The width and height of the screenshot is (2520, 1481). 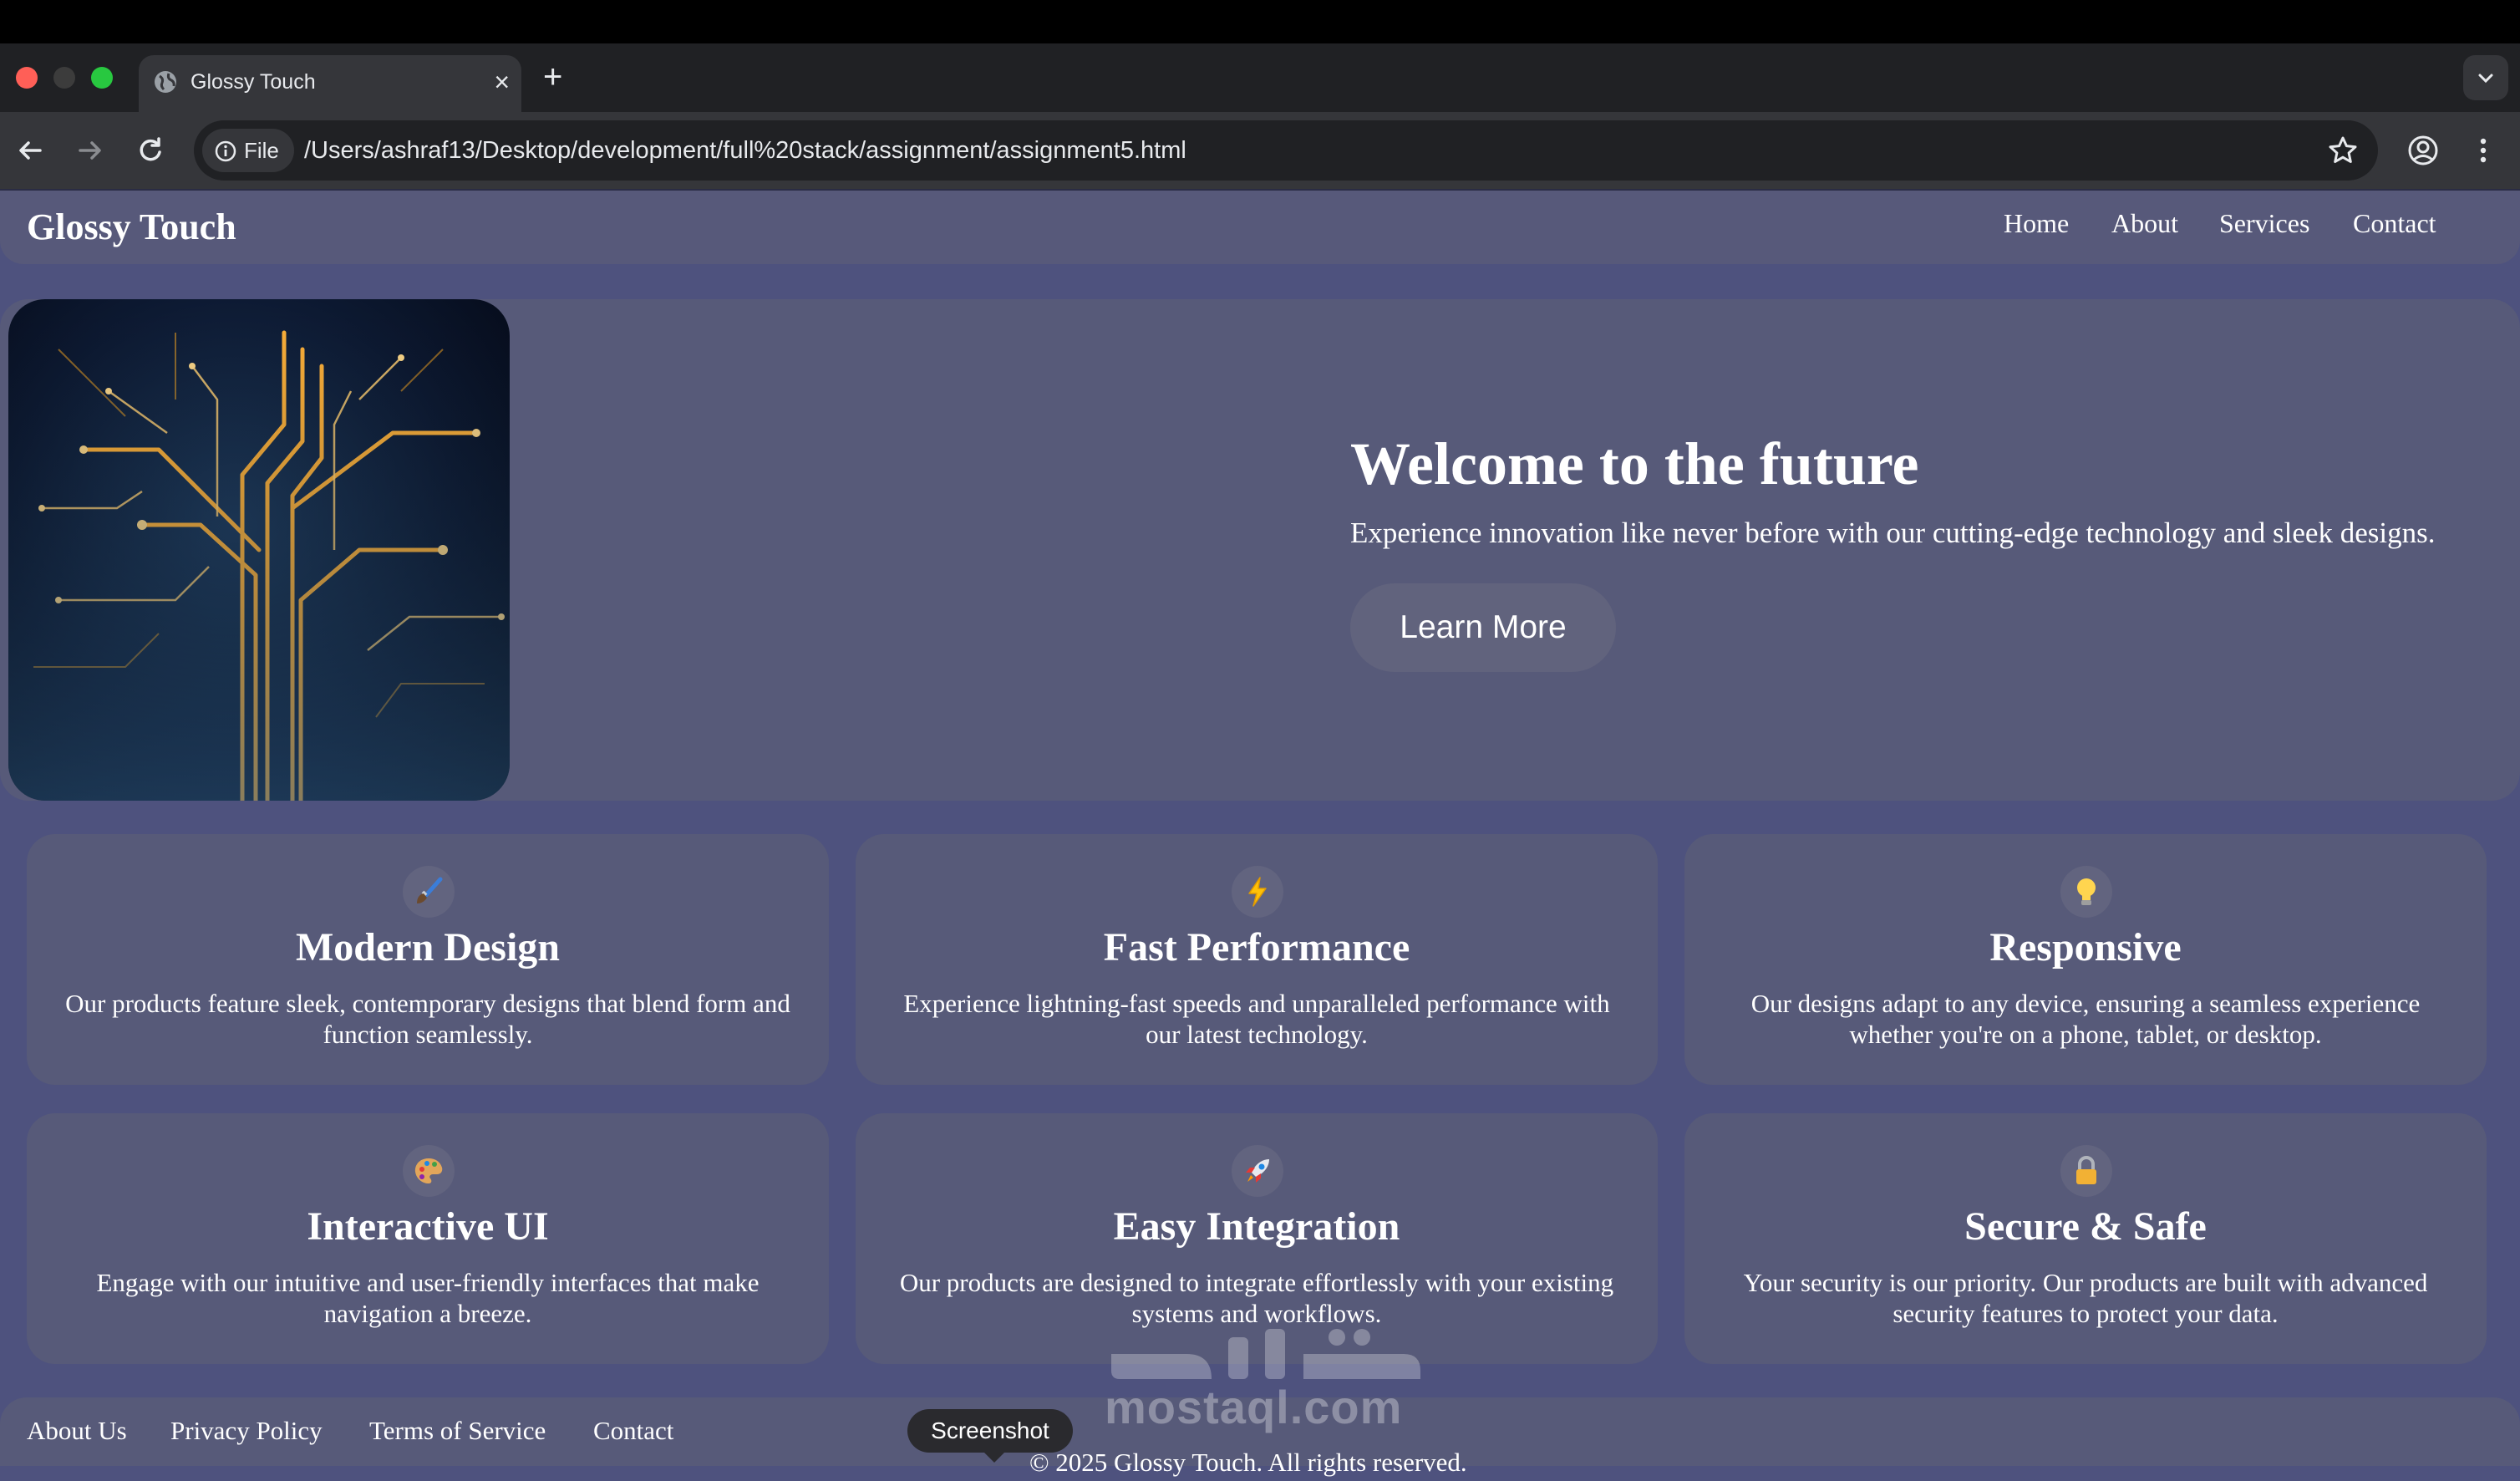 What do you see at coordinates (1634, 464) in the screenshot?
I see `hero-title: Welcome to the future` at bounding box center [1634, 464].